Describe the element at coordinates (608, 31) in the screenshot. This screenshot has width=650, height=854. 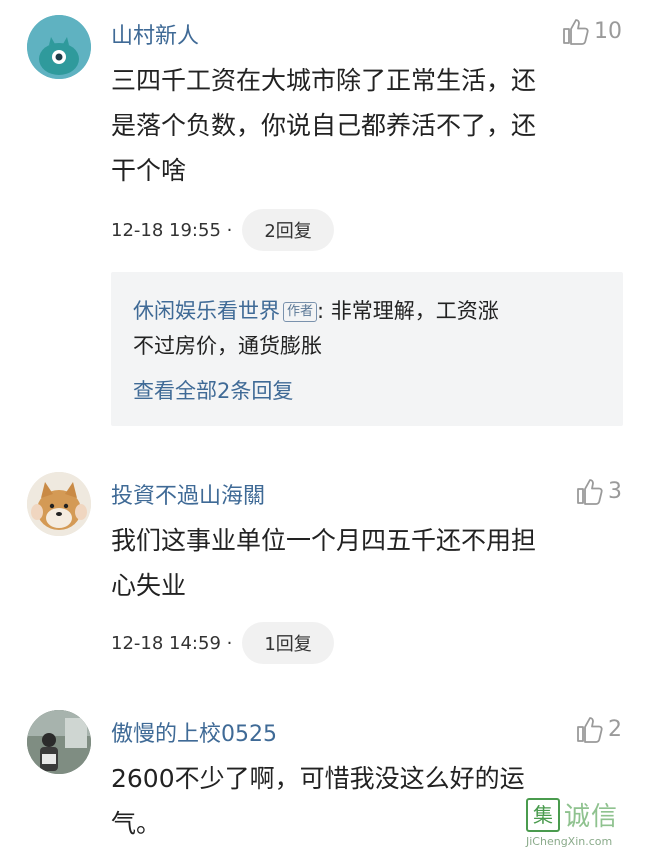
I see `like-count: 10` at that location.